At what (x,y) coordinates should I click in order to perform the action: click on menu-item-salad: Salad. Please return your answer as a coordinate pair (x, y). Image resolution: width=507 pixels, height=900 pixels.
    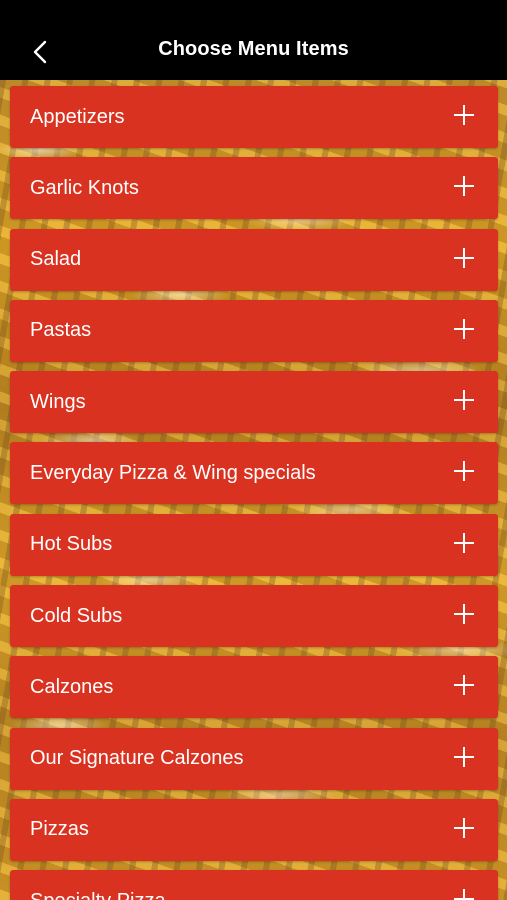
    Looking at the image, I should click on (254, 259).